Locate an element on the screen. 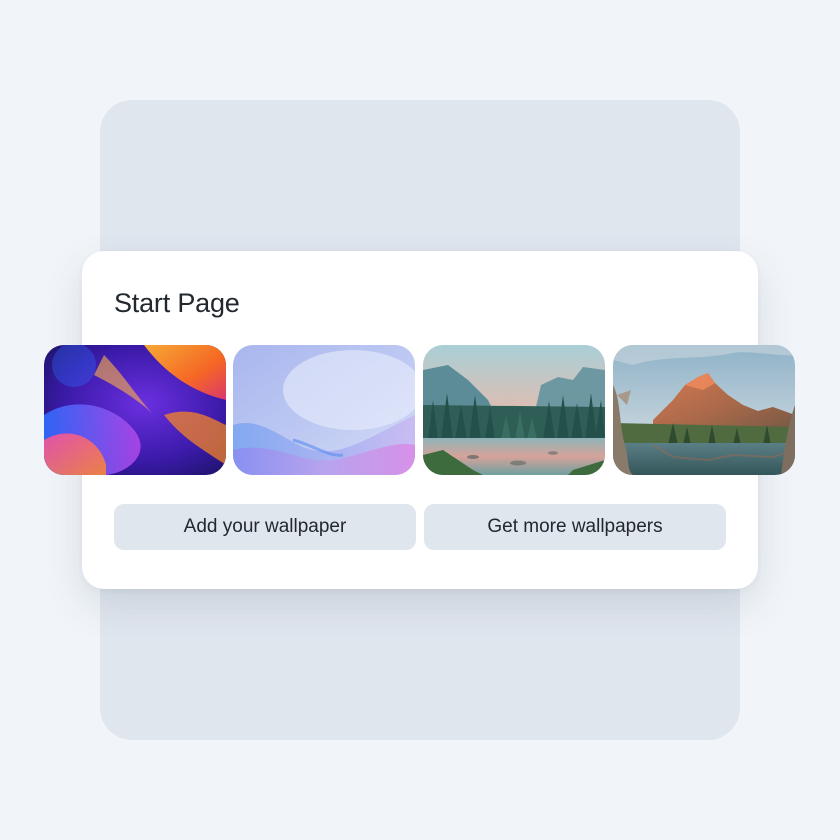 This screenshot has width=840, height=840. page-title: Start Page is located at coordinates (177, 303).